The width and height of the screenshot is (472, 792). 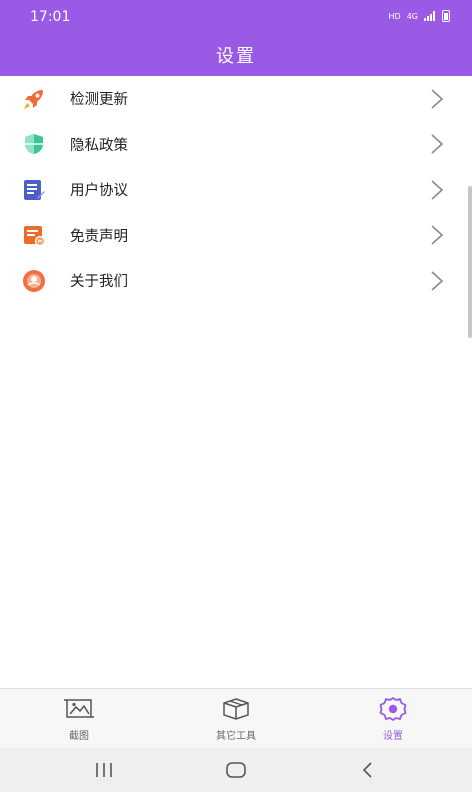 I want to click on status-icons: HD 4G, so click(x=419, y=16).